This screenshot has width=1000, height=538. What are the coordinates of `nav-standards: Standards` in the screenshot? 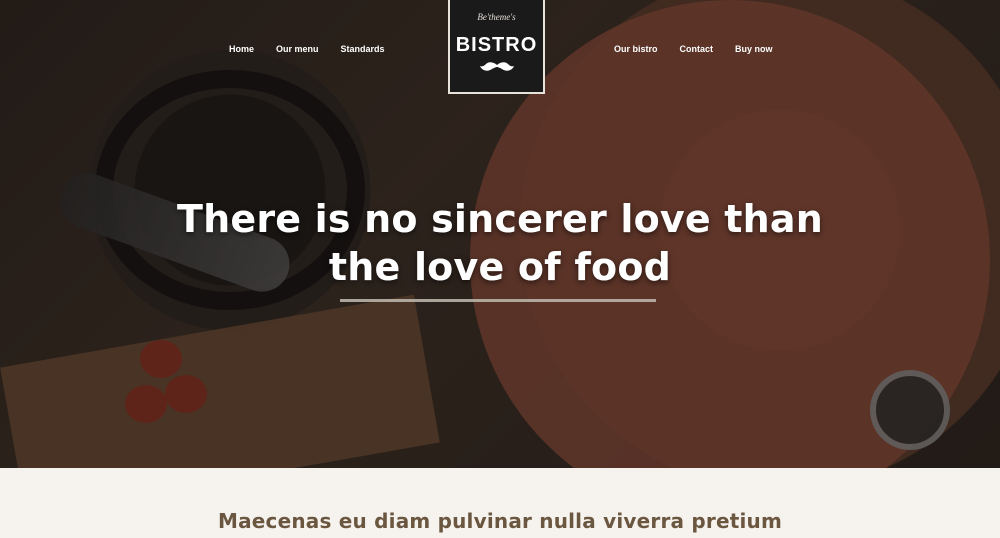 It's located at (363, 49).